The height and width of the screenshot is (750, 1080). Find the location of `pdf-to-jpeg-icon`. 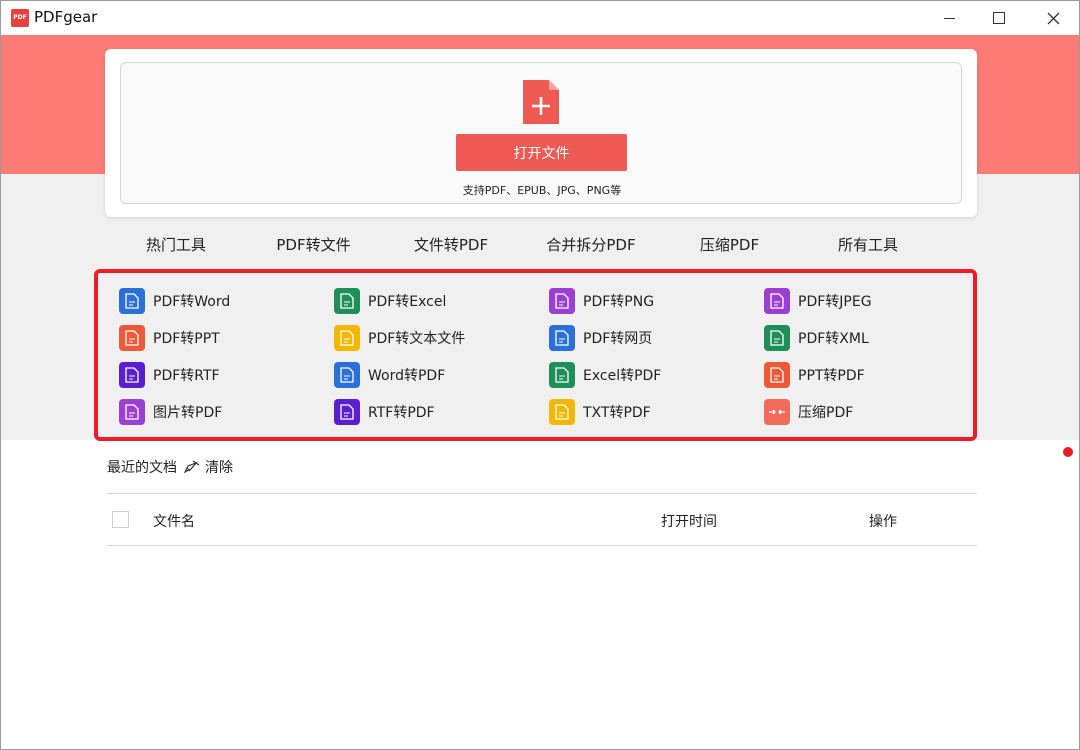

pdf-to-jpeg-icon is located at coordinates (777, 301).